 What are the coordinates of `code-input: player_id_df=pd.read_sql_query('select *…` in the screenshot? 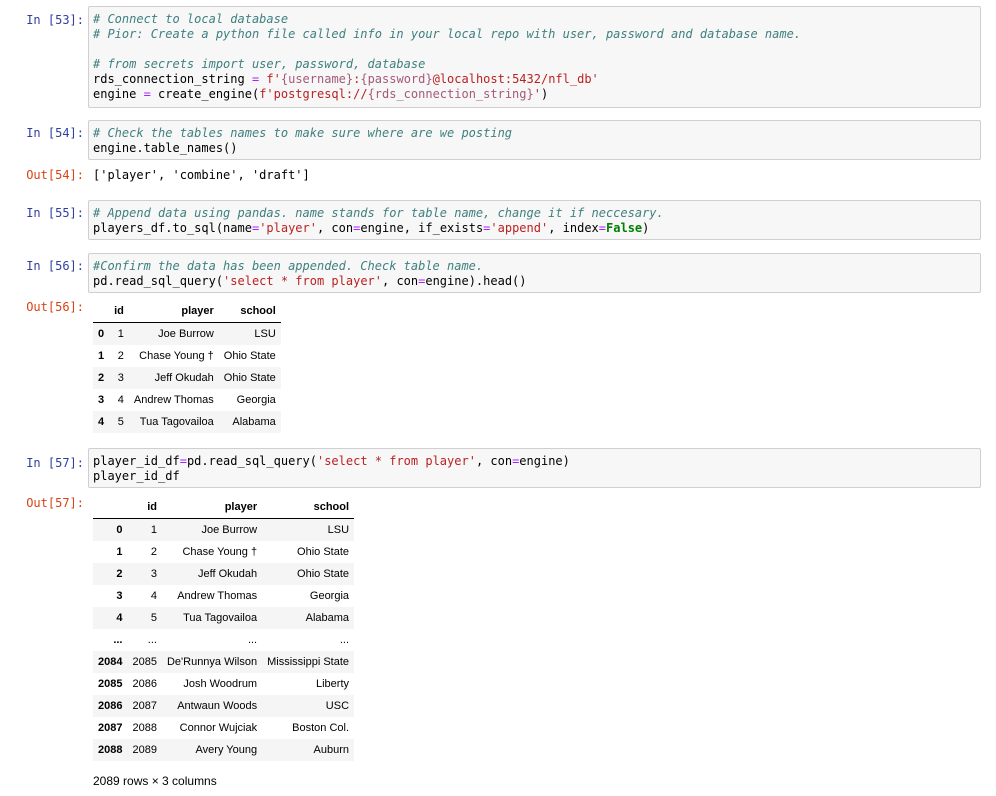 It's located at (534, 468).